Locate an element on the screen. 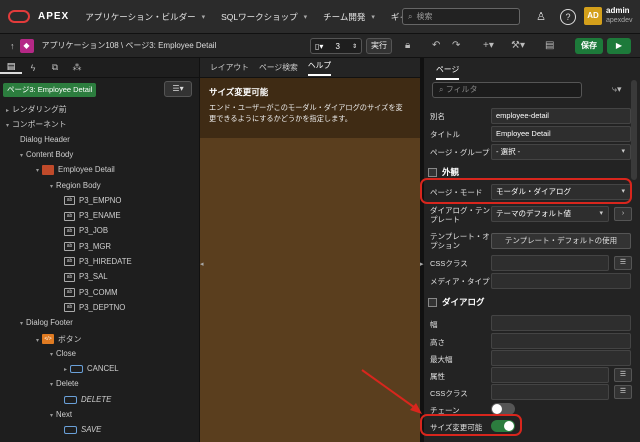  tree-node: ab P3_COMM is located at coordinates (91, 293).